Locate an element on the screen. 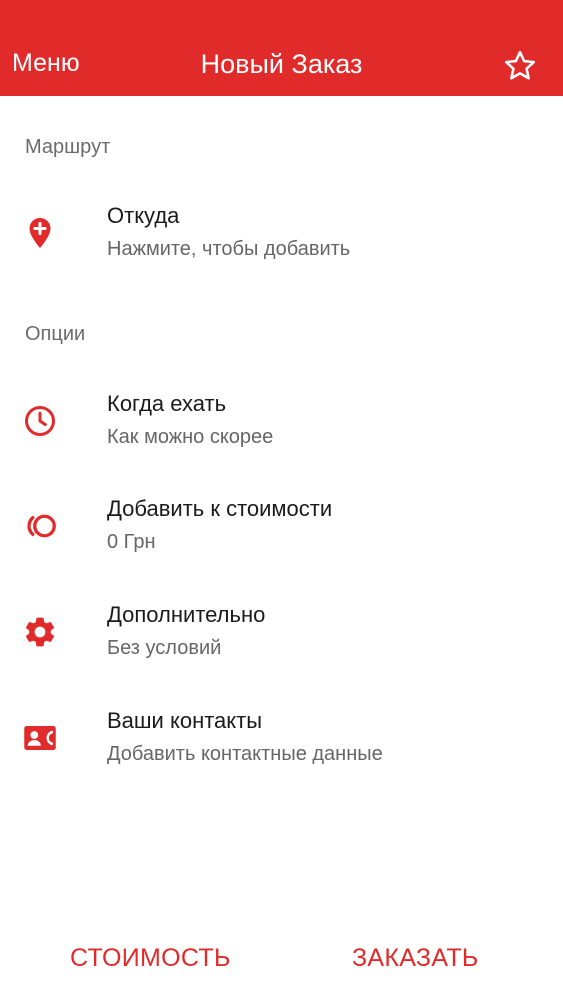 The width and height of the screenshot is (563, 1000). order-button: ЗАКАЗАТЬ is located at coordinates (415, 958).